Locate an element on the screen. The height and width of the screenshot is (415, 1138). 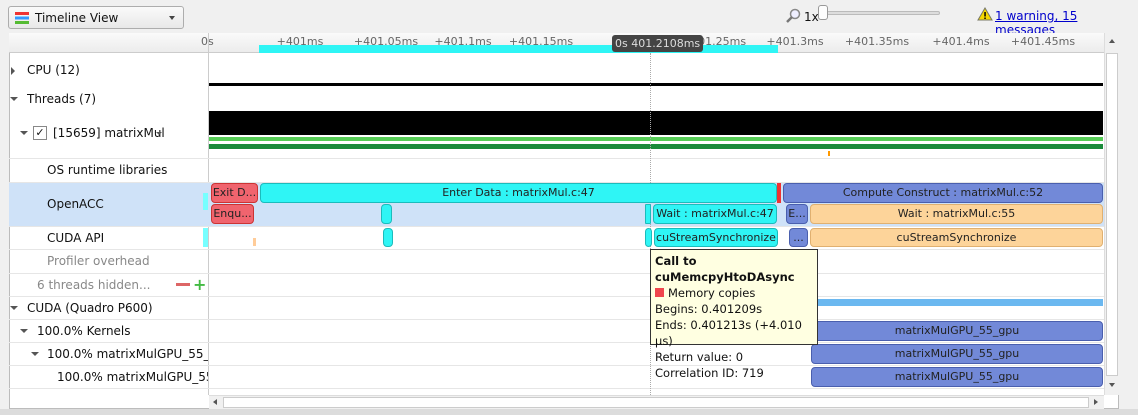
minus-icon is located at coordinates (183, 284).